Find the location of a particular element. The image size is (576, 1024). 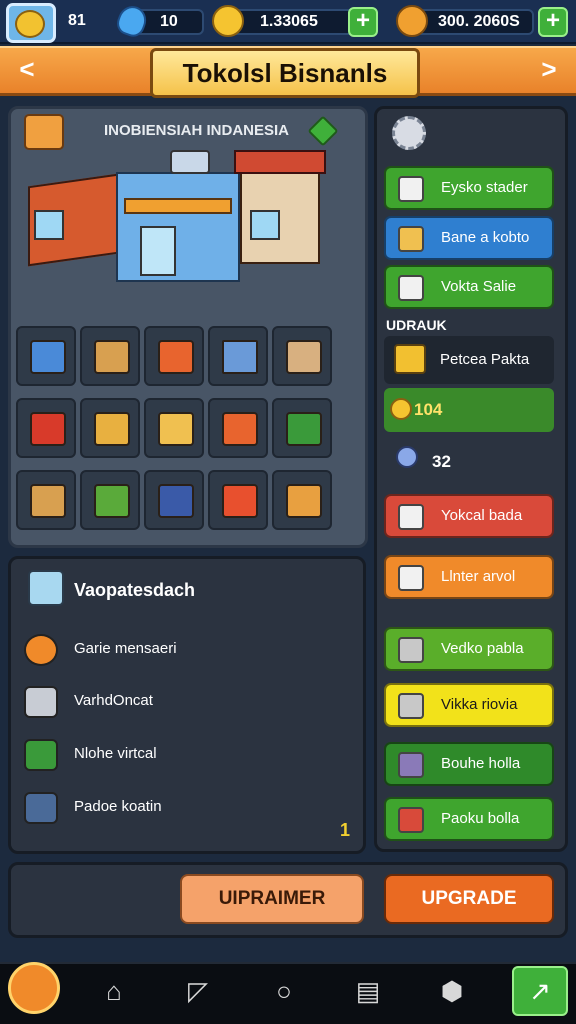

badge-icon is located at coordinates (41, 650).